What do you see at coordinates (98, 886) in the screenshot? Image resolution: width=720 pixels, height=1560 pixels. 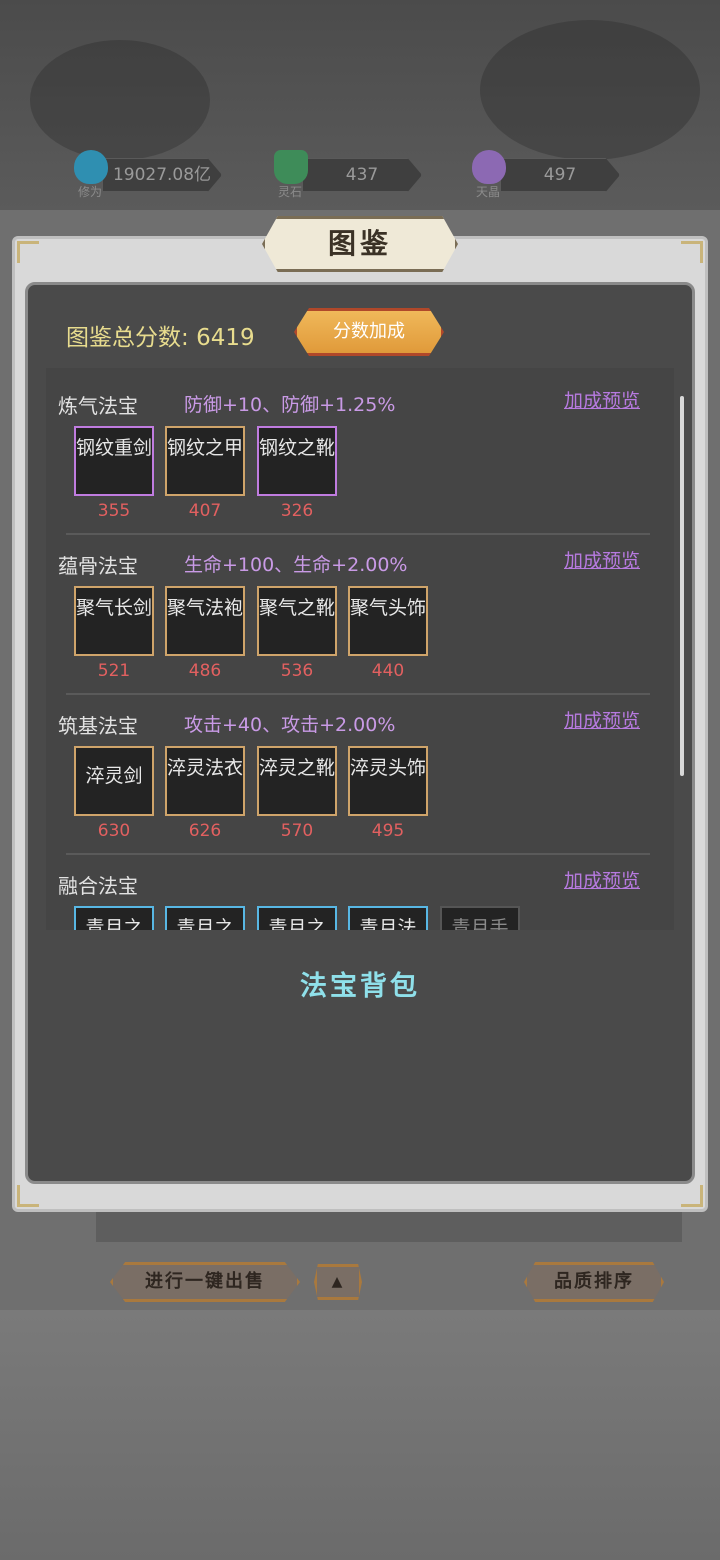 I see `category-name: 融合法宝` at bounding box center [98, 886].